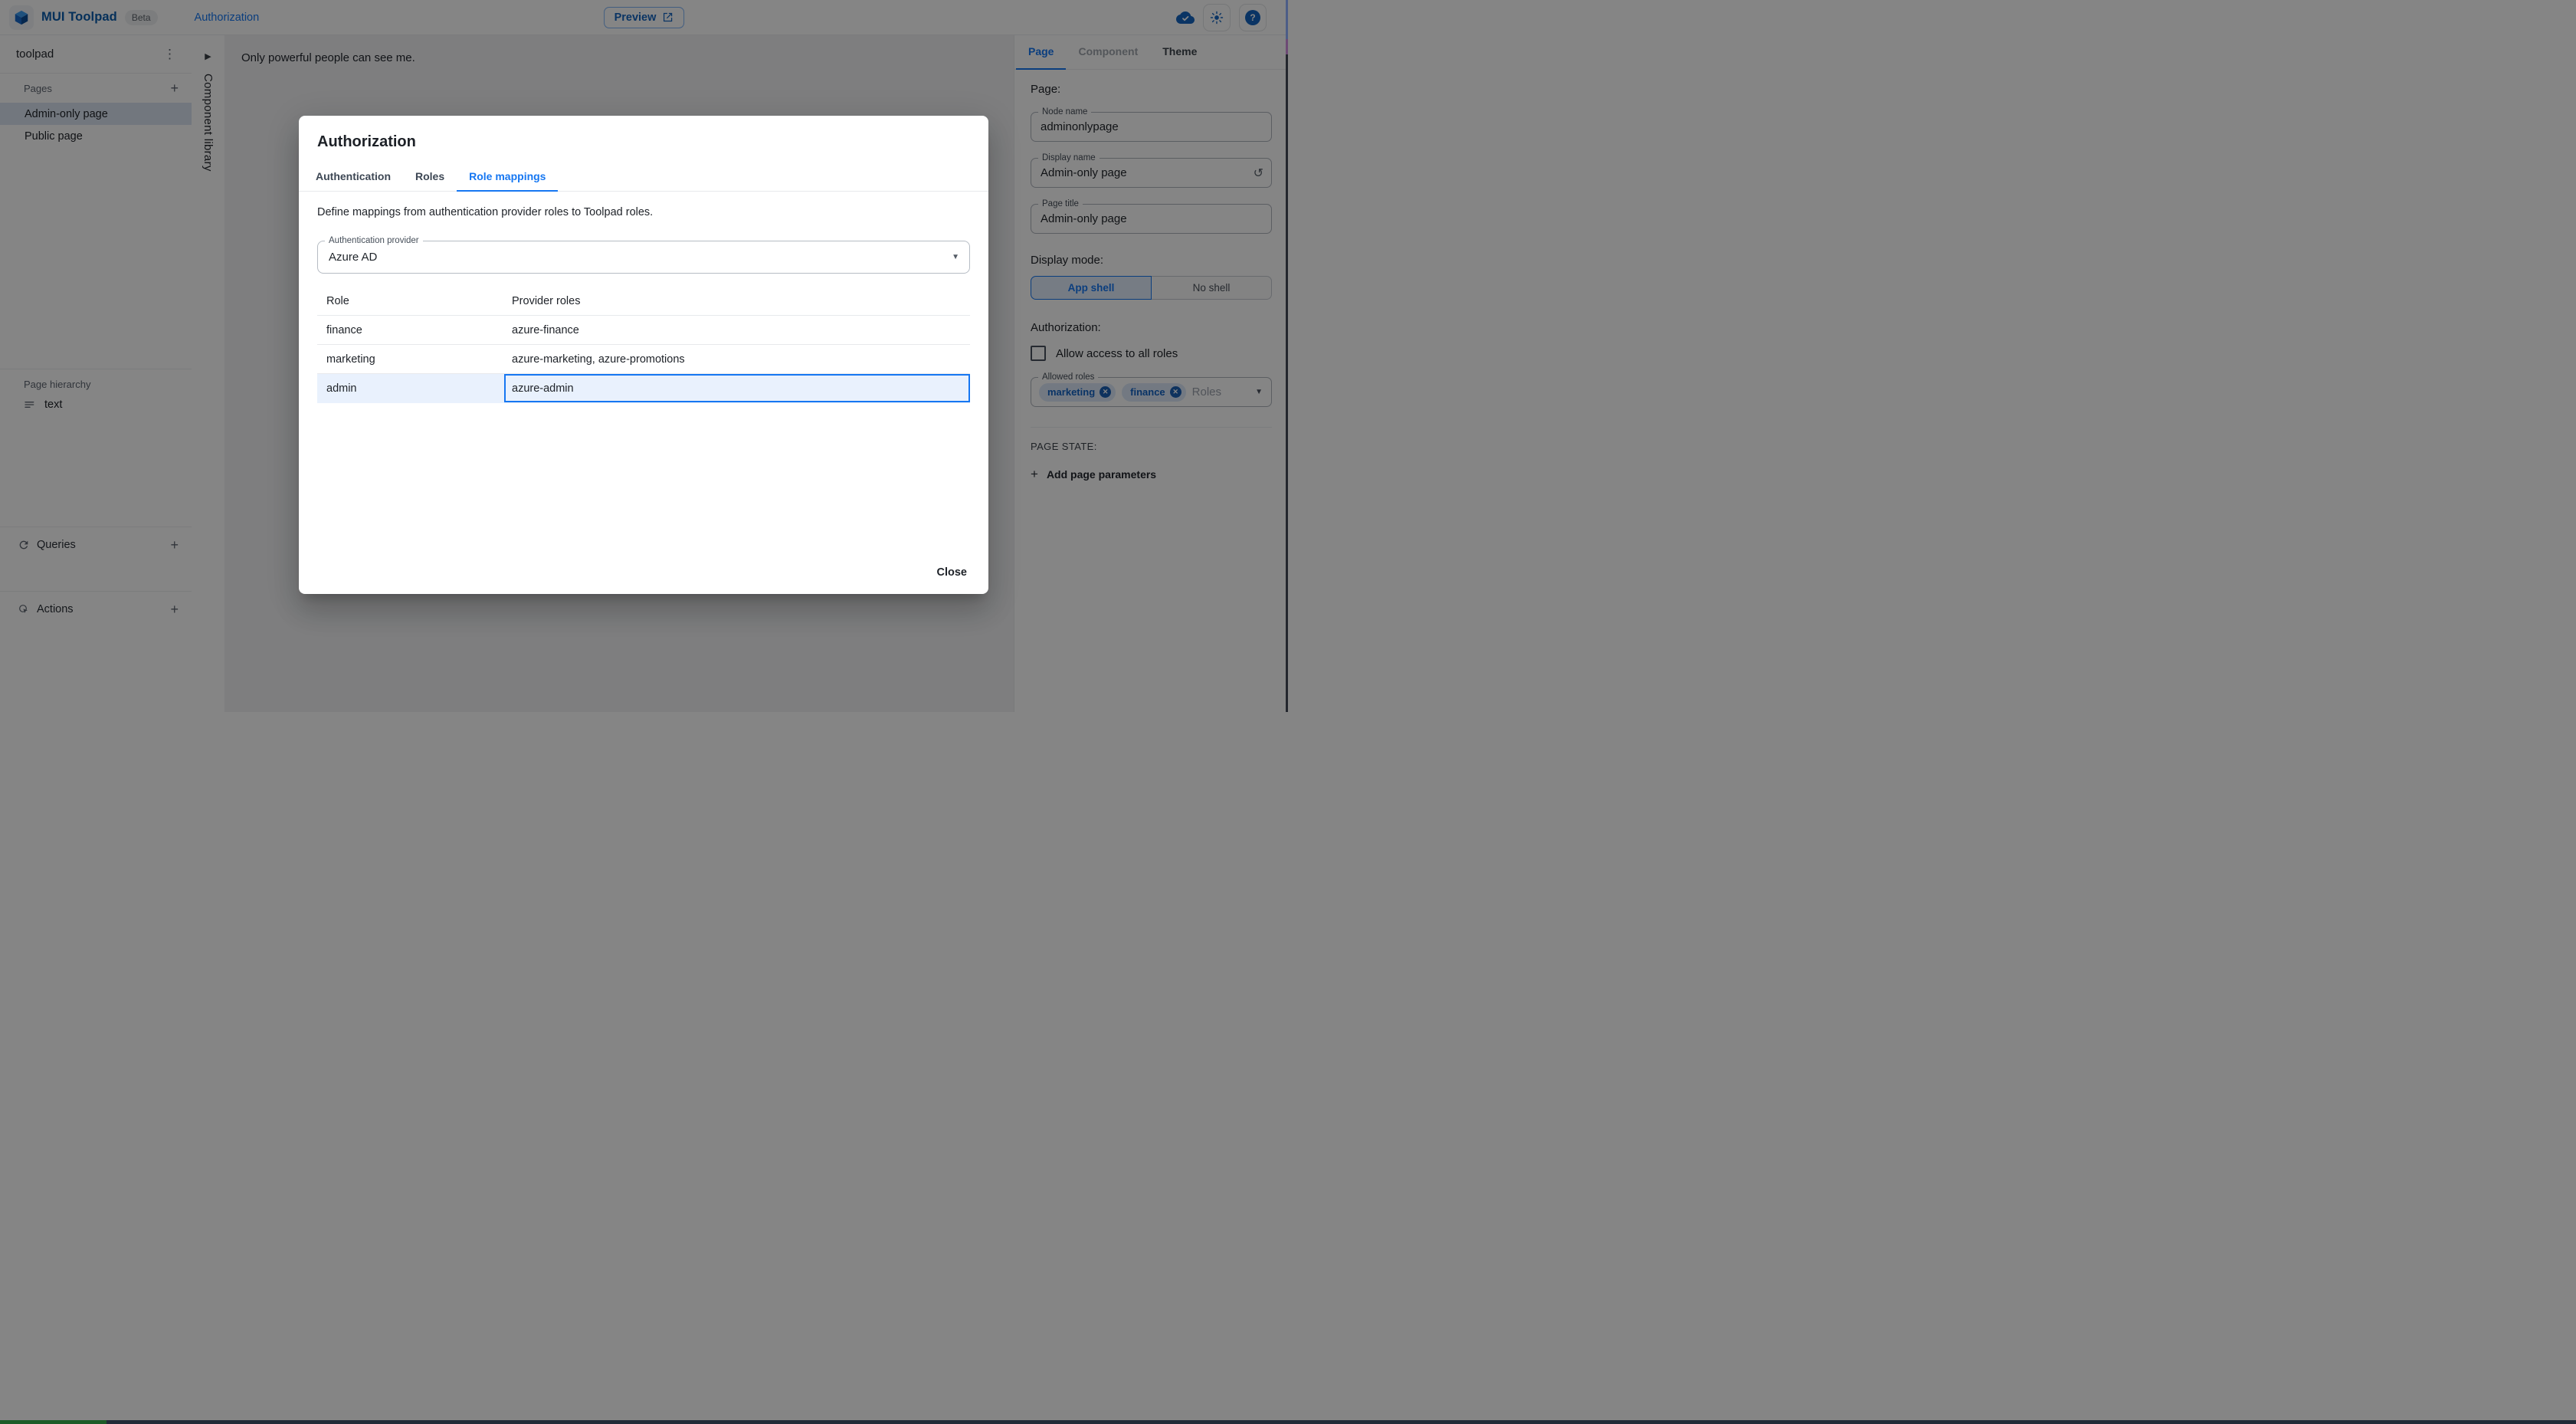 This screenshot has height=1424, width=2576. Describe the element at coordinates (374, 241) in the screenshot. I see `provider-select-label: Authentication provider` at that location.